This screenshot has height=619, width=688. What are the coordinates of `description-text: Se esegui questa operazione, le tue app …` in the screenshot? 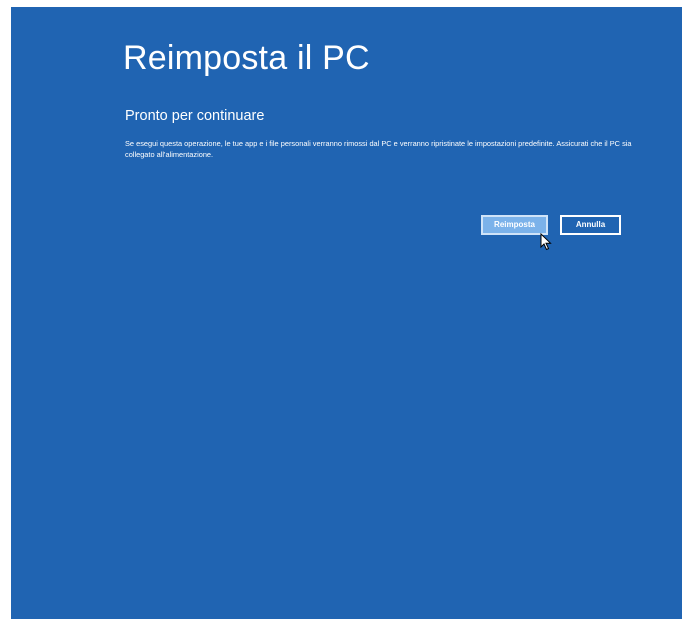 It's located at (378, 149).